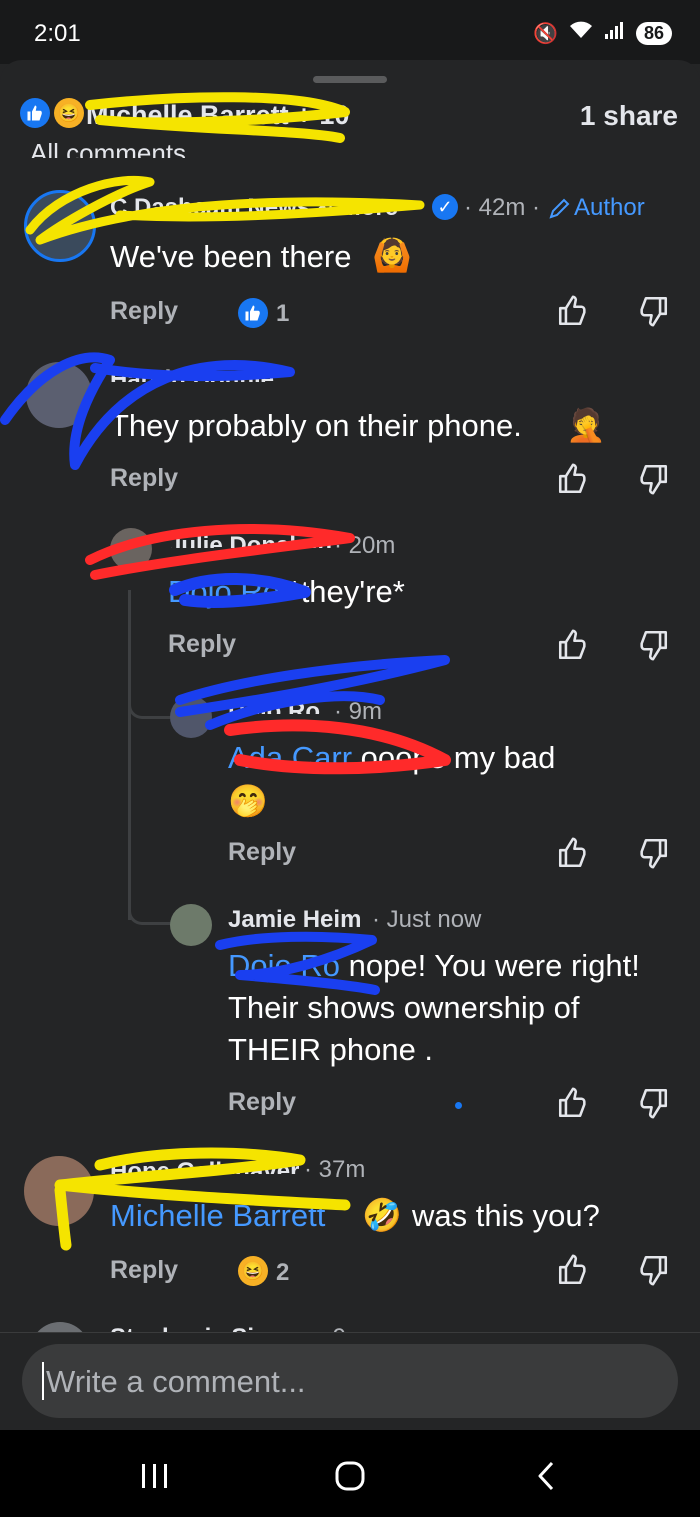 The width and height of the screenshot is (700, 1517). I want to click on commenter-name: Hope Gallsgaver, so click(204, 1166).